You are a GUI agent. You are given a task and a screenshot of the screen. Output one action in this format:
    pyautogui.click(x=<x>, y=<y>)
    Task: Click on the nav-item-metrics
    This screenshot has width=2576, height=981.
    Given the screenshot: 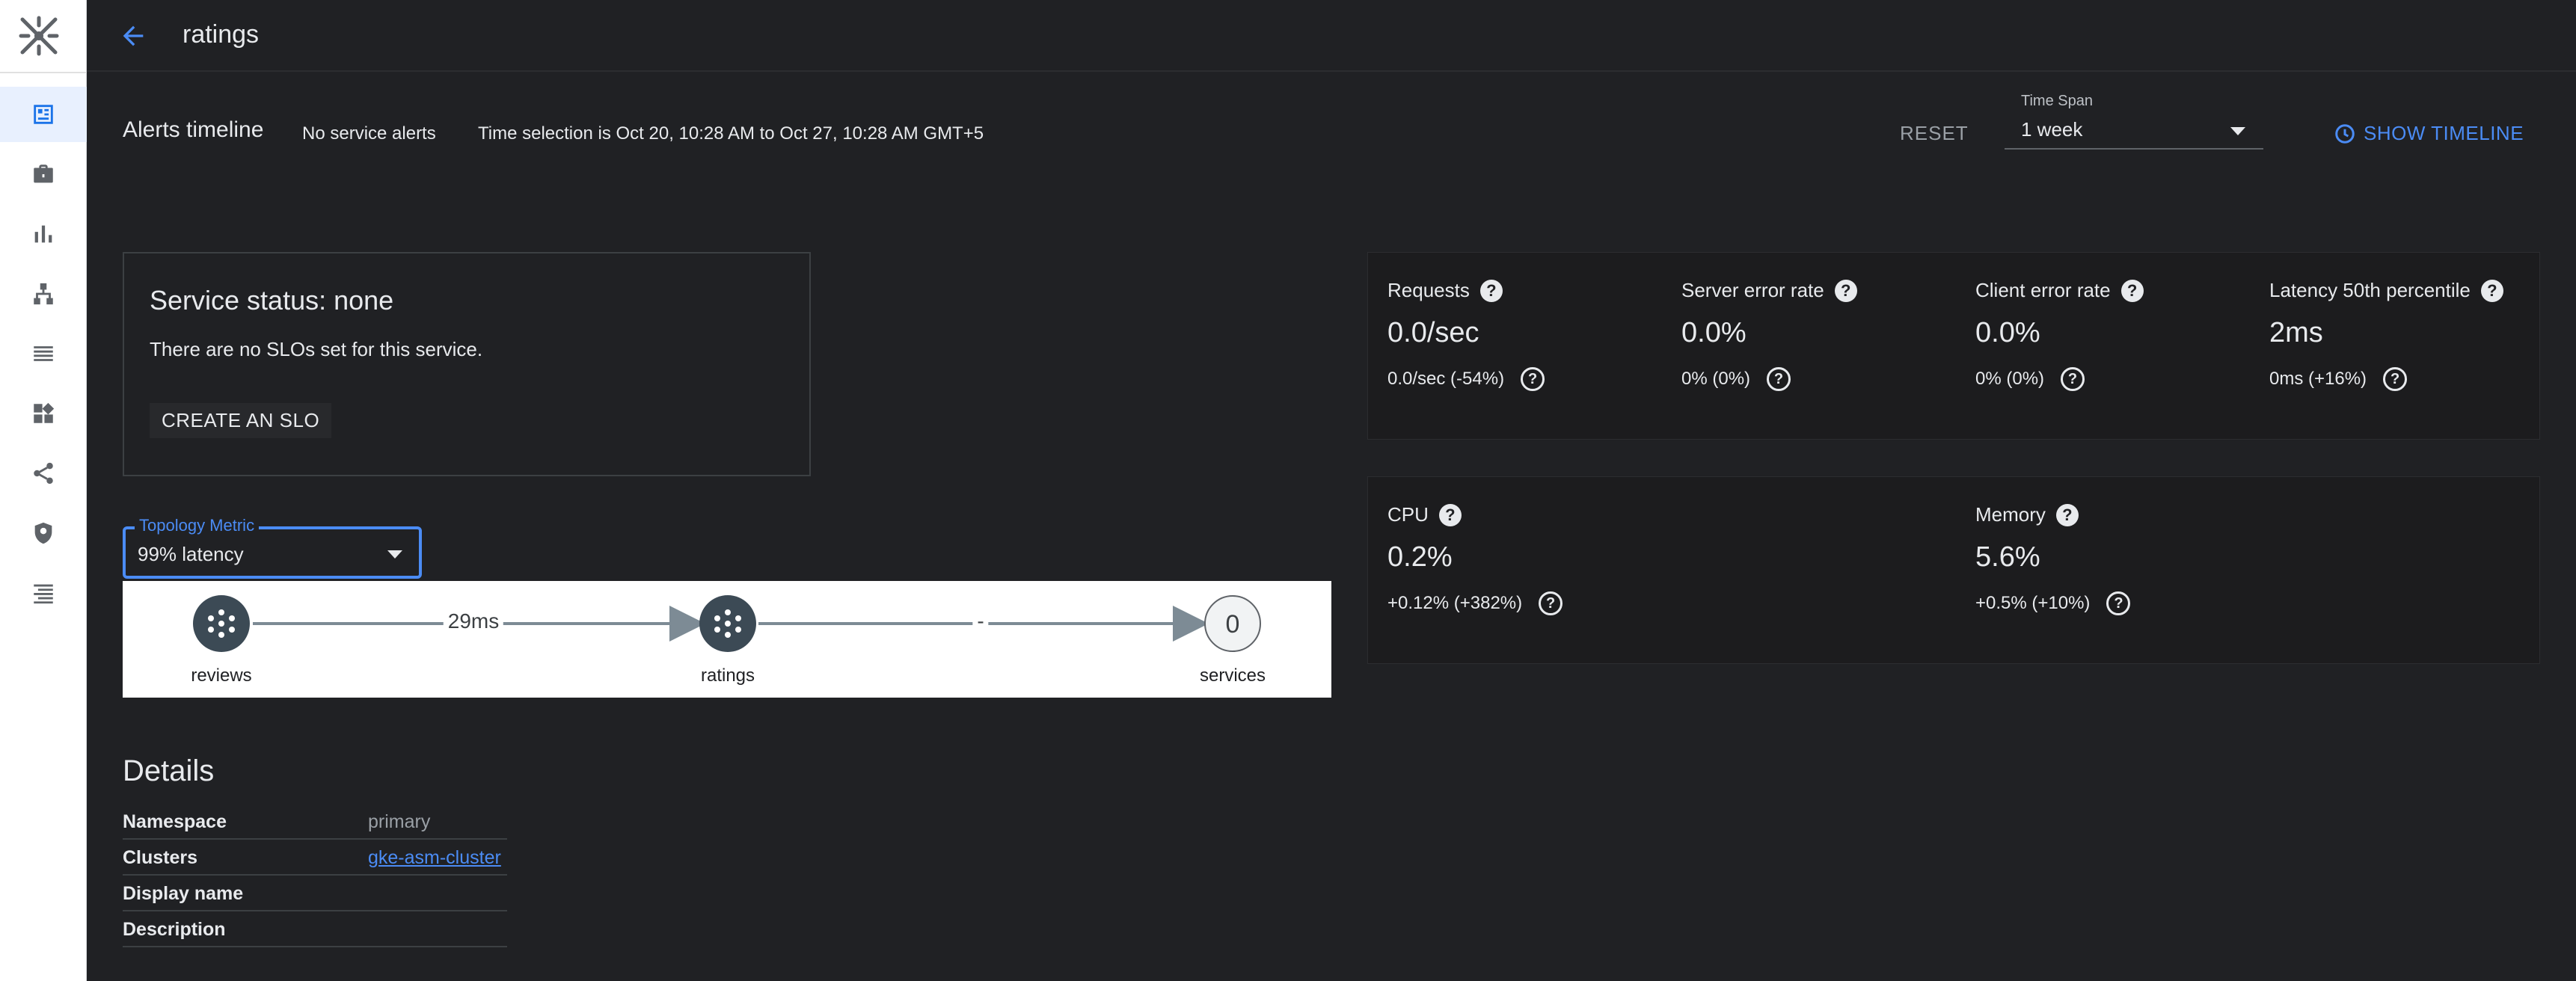 What is the action you would take?
    pyautogui.click(x=43, y=234)
    